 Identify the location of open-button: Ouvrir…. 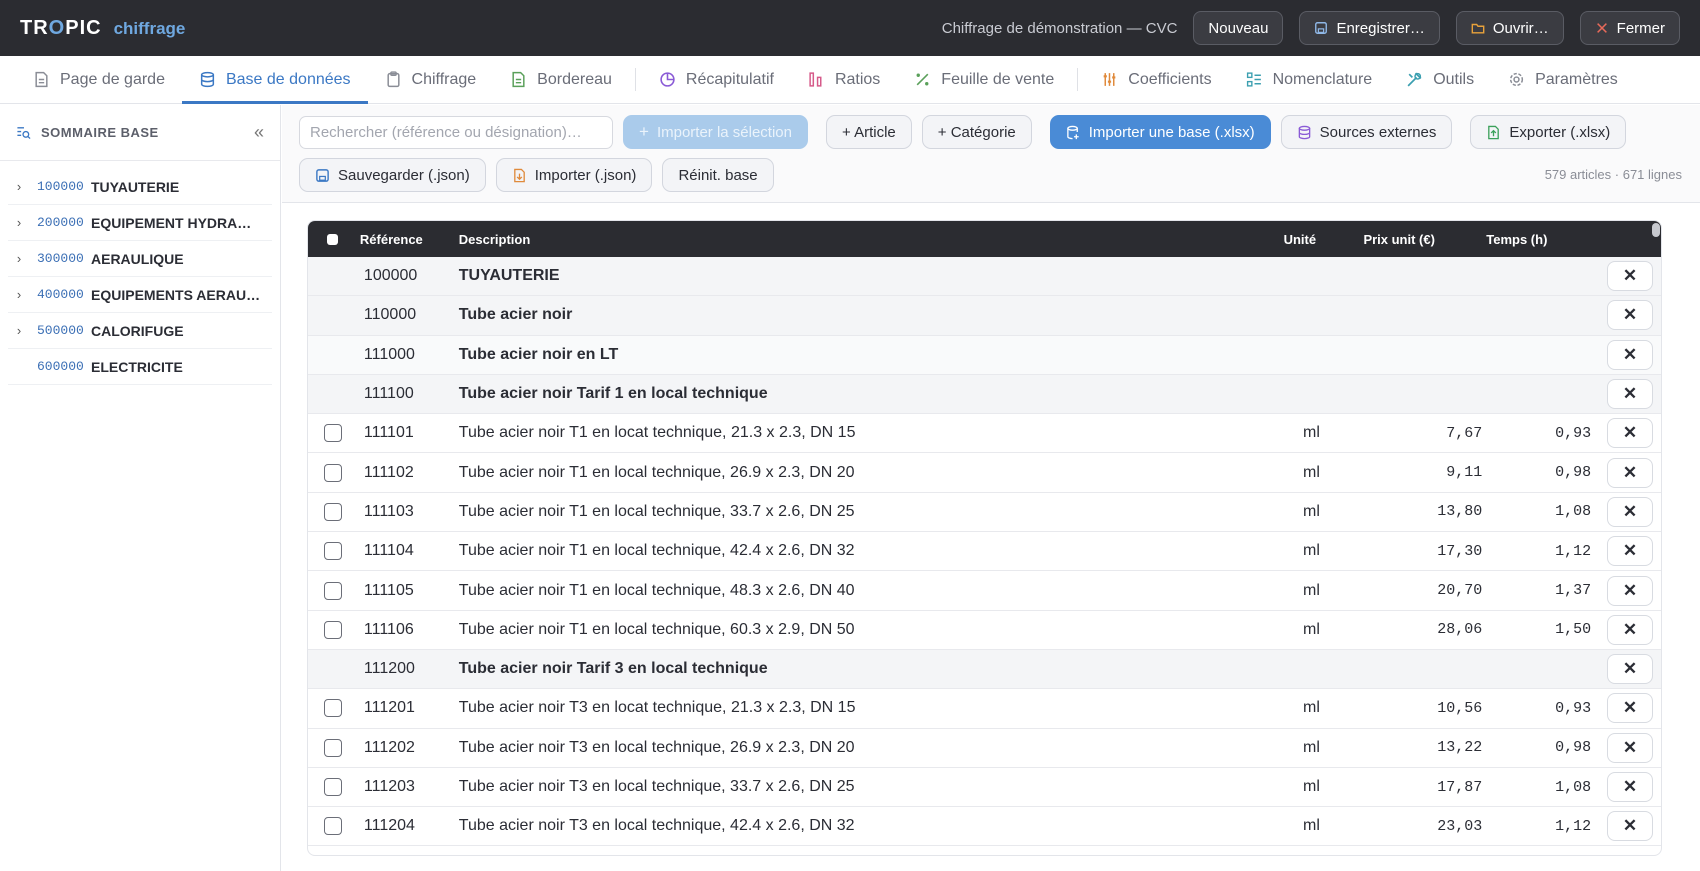
(1509, 28).